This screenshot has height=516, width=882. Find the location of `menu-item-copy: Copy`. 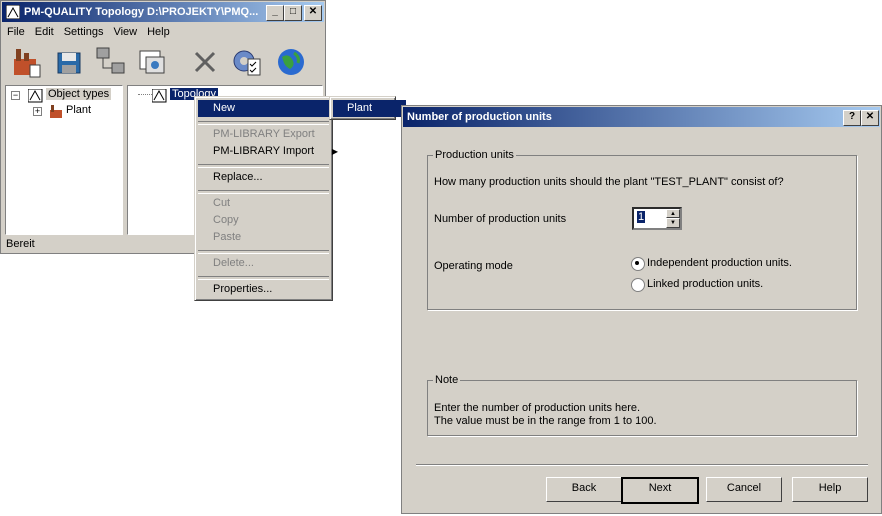

menu-item-copy: Copy is located at coordinates (271, 220).